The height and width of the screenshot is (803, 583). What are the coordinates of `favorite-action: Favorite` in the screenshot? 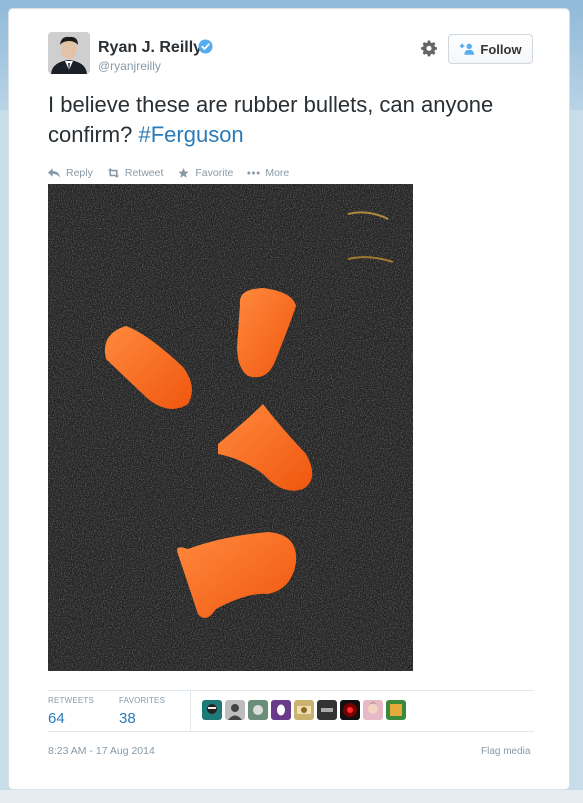 It's located at (205, 173).